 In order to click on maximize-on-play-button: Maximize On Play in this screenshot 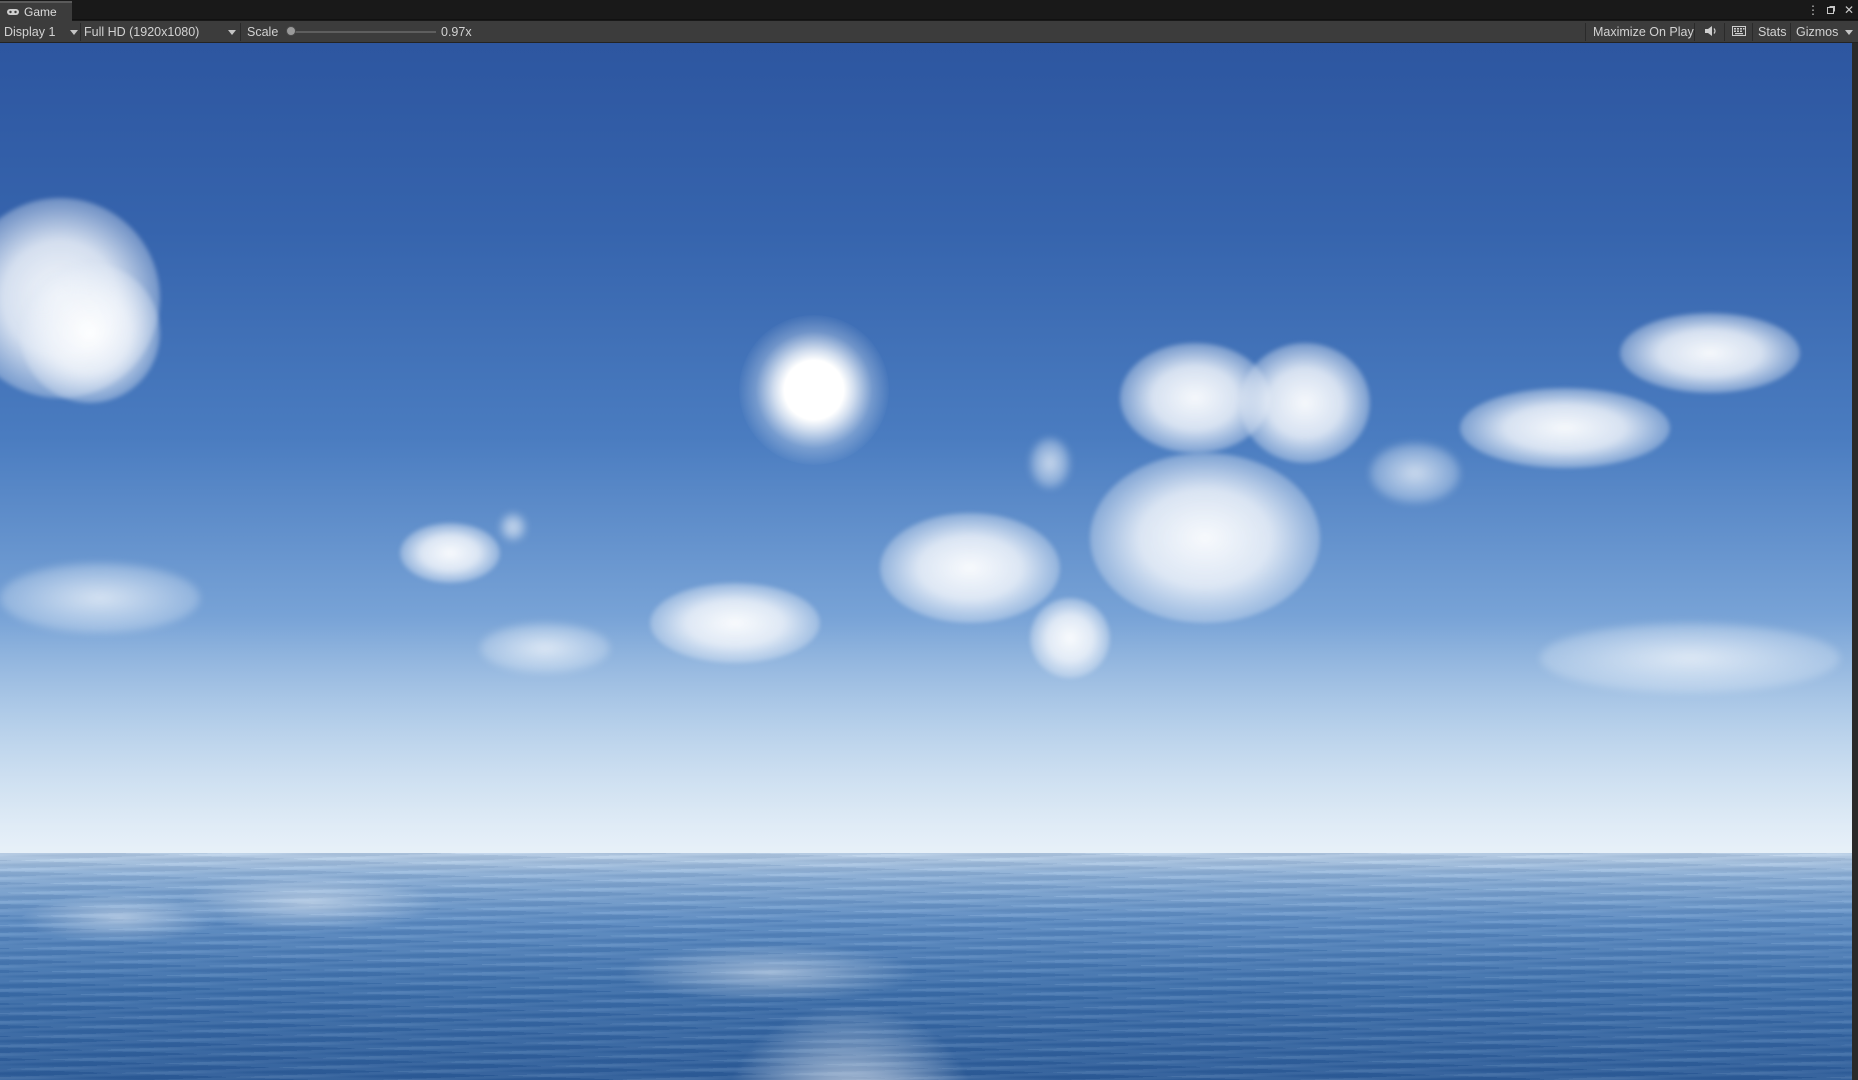, I will do `click(1643, 32)`.